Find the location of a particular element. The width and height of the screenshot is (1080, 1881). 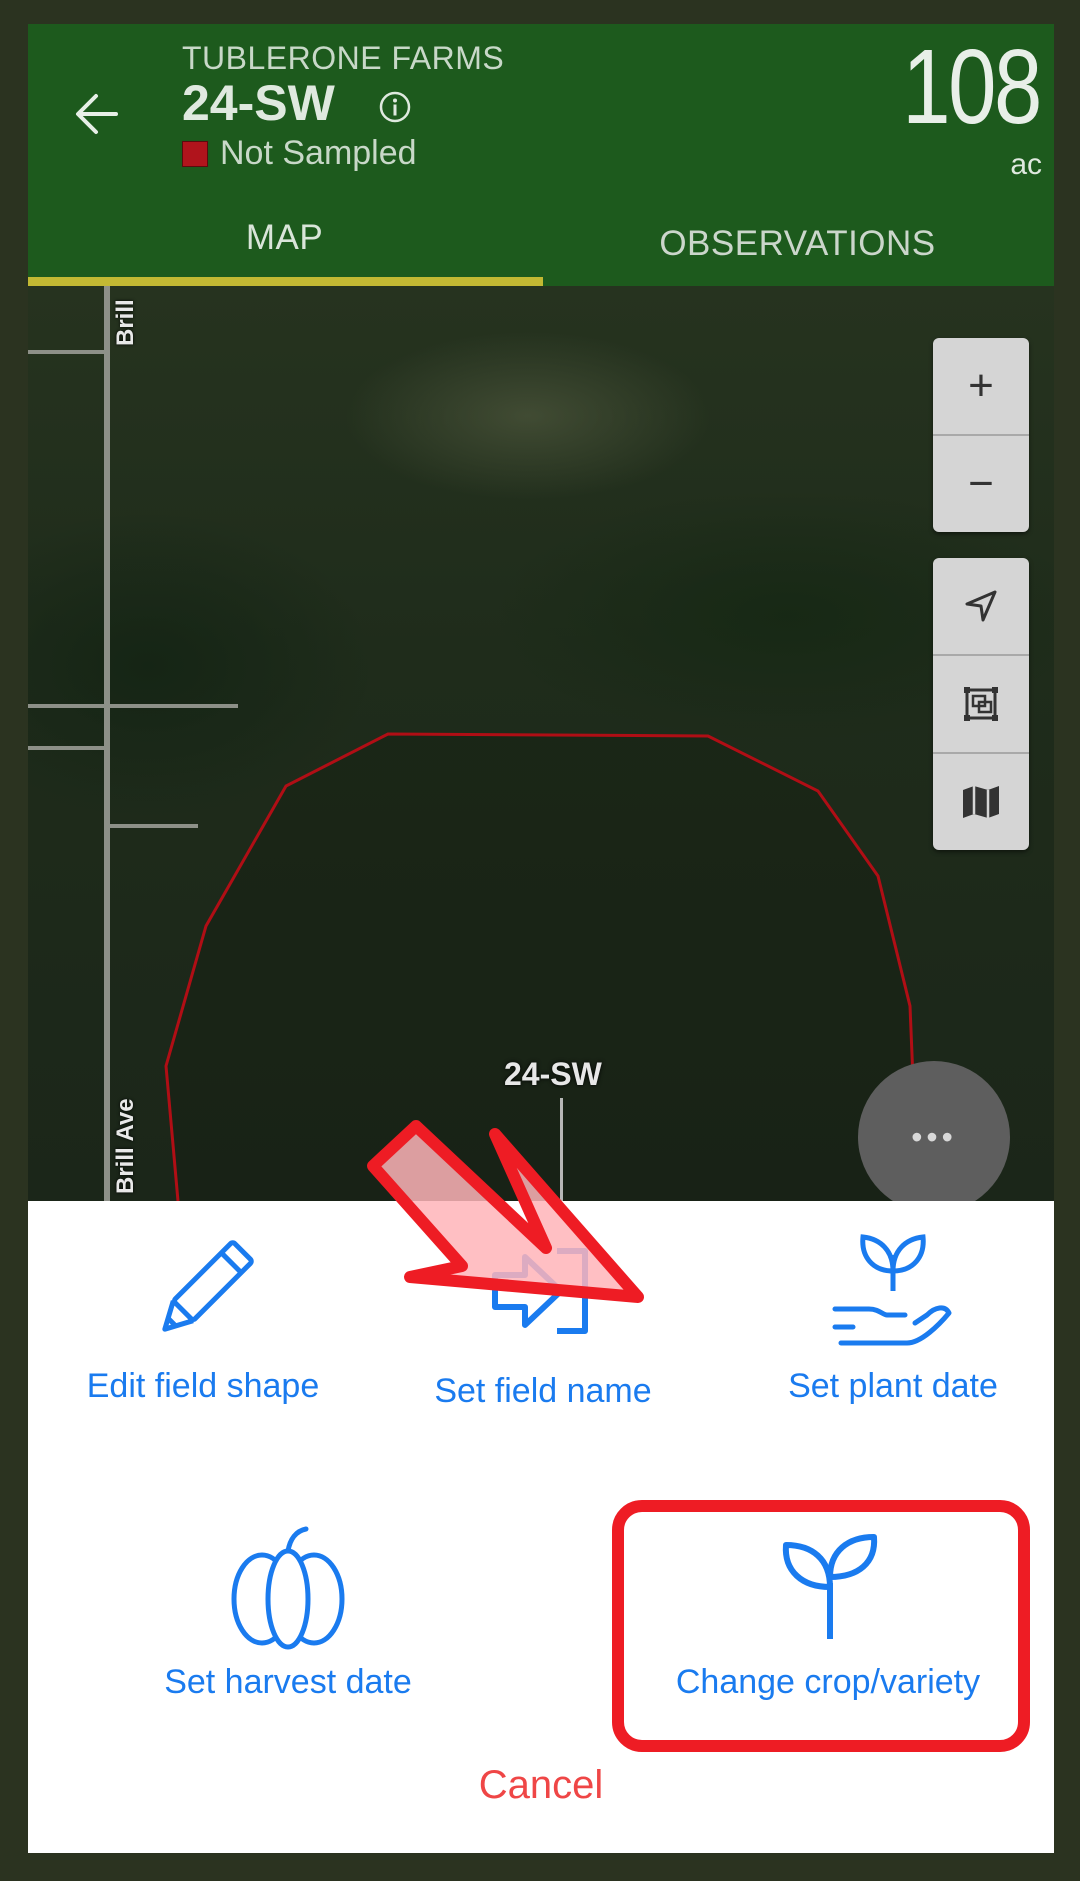

more-options-button: ••• is located at coordinates (934, 1131).